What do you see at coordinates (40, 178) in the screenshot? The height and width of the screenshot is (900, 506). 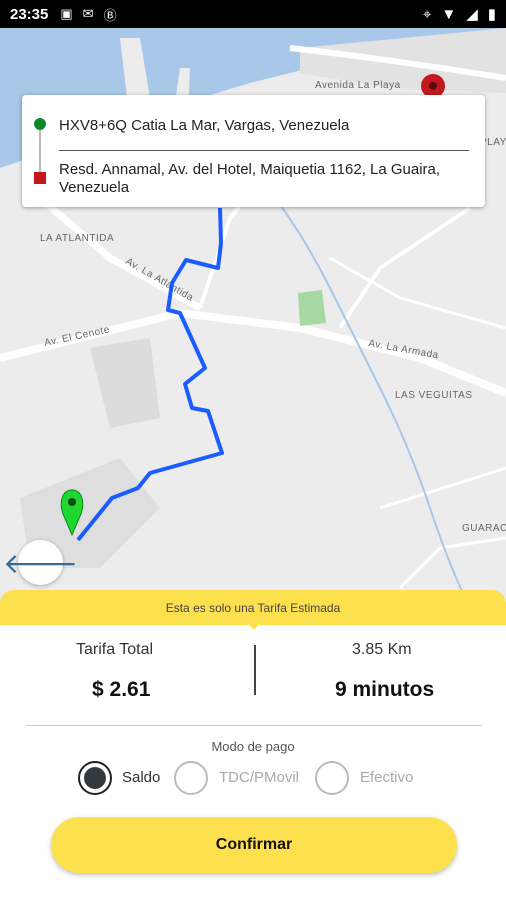 I see `destination-square-icon` at bounding box center [40, 178].